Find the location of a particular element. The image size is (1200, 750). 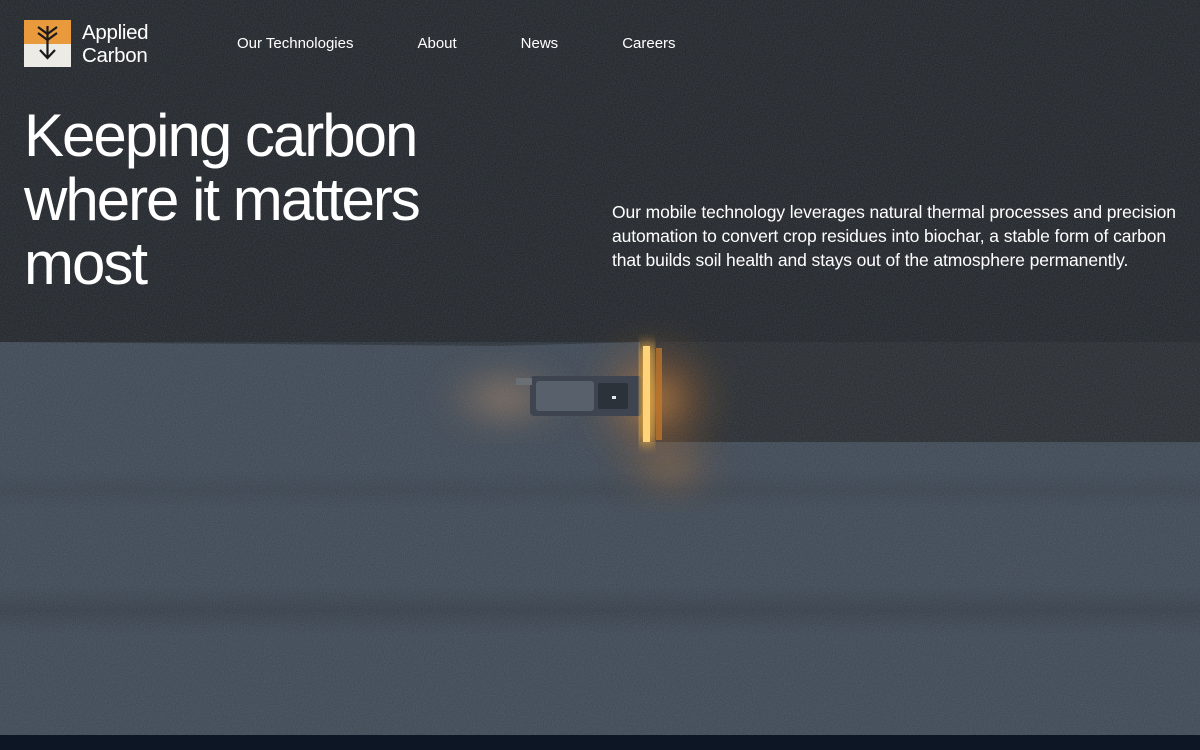

nav-item-careers: Careers is located at coordinates (648, 44).